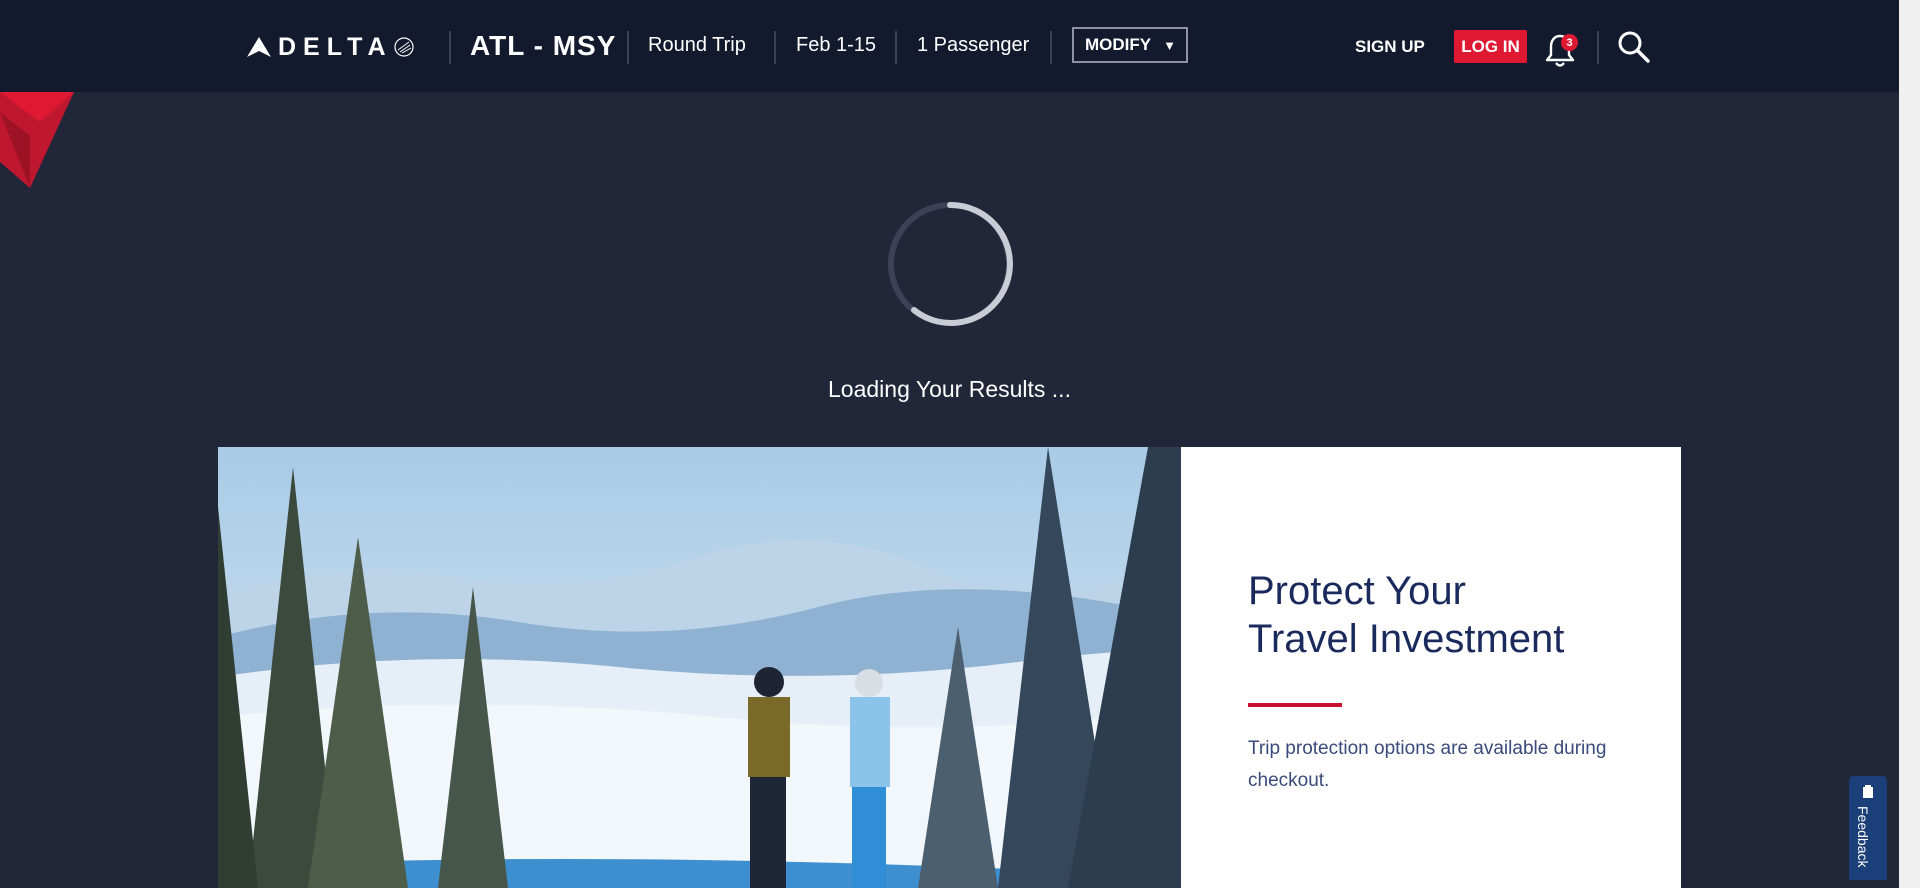 Image resolution: width=1920 pixels, height=888 pixels. Describe the element at coordinates (259, 47) in the screenshot. I see `delta-widget-icon` at that location.